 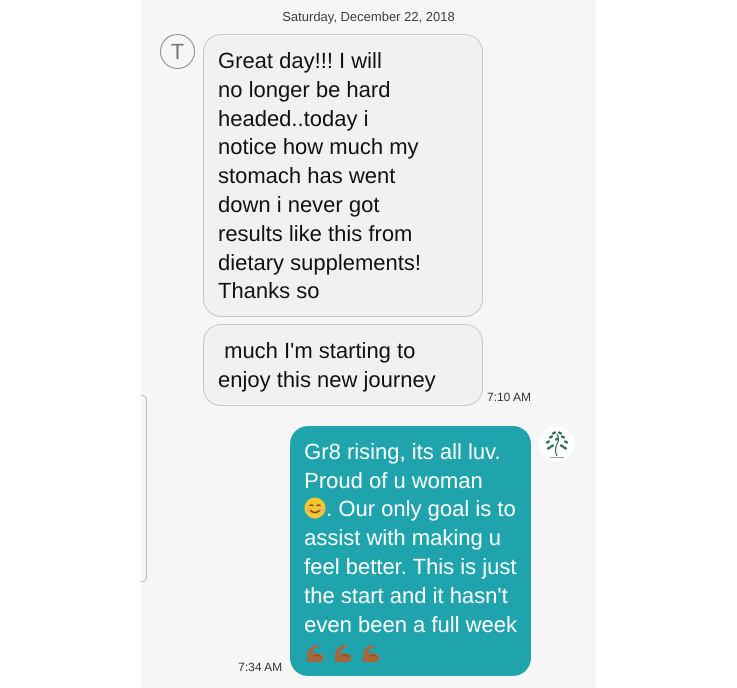 What do you see at coordinates (509, 398) in the screenshot?
I see `message-time: 7:10 AM` at bounding box center [509, 398].